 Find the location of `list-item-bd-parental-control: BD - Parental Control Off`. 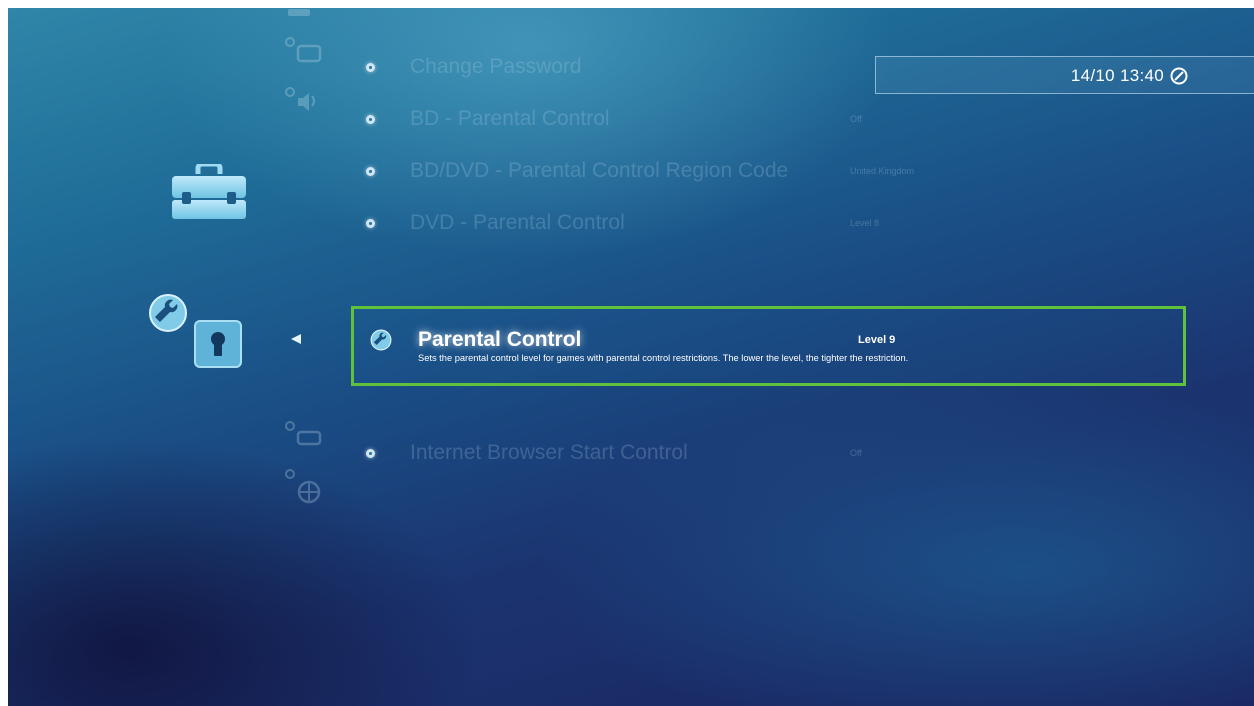

list-item-bd-parental-control: BD - Parental Control Off is located at coordinates (614, 119).